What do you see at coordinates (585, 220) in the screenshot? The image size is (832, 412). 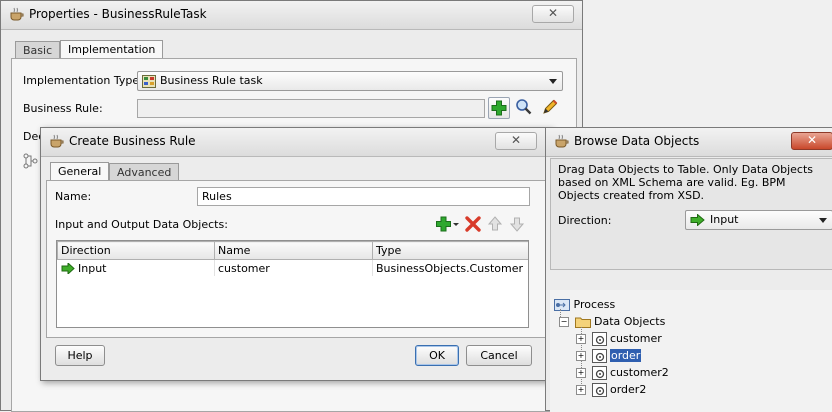 I see `direction-label: Direction:` at bounding box center [585, 220].